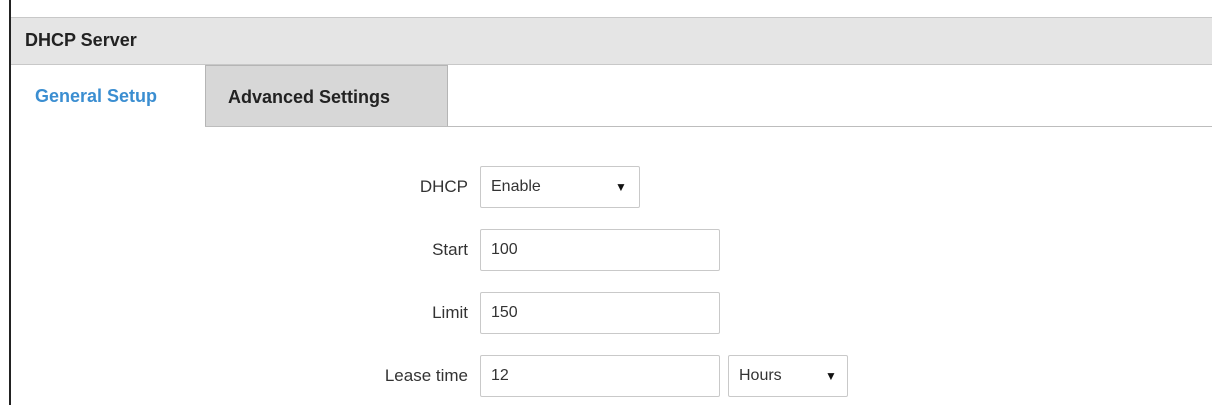 Image resolution: width=1212 pixels, height=405 pixels. Describe the element at coordinates (426, 375) in the screenshot. I see `lease-time-label: Lease time` at that location.